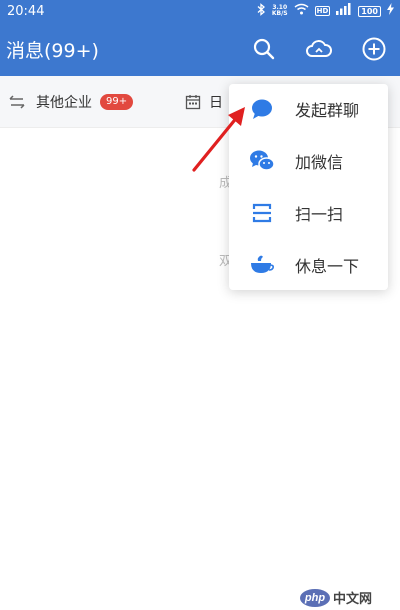 The width and height of the screenshot is (400, 610). What do you see at coordinates (279, 10) in the screenshot?
I see `net-speed: 3.10 KB/S` at bounding box center [279, 10].